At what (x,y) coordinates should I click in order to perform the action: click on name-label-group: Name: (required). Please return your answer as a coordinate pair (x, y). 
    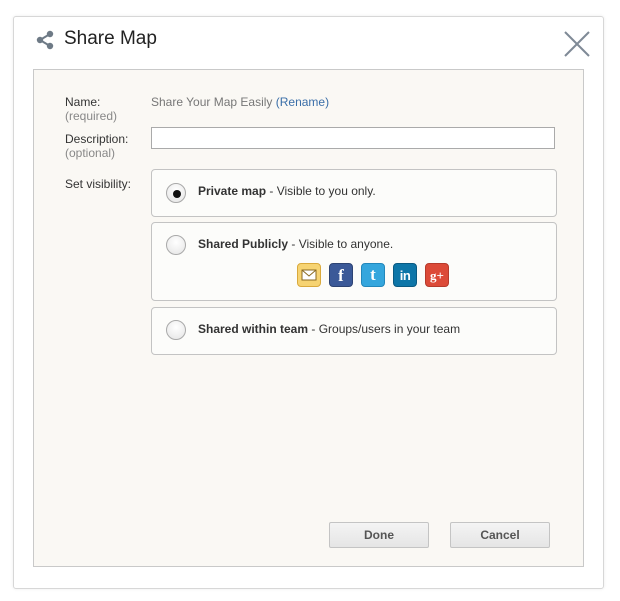
    Looking at the image, I should click on (91, 109).